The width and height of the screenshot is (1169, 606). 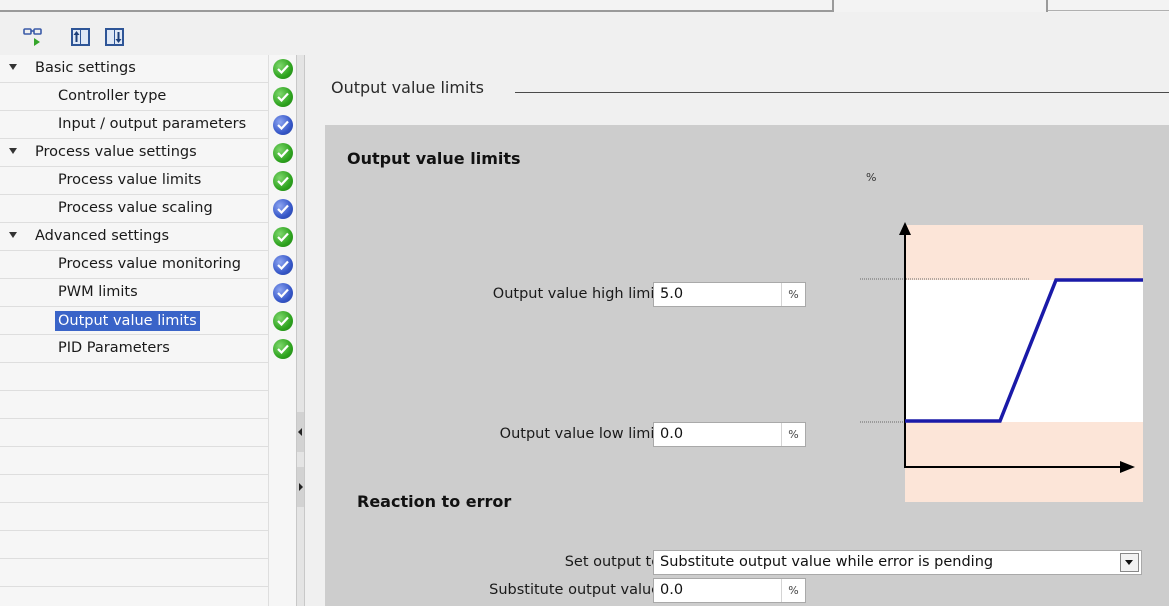 What do you see at coordinates (729, 590) in the screenshot?
I see `substitute-field: 0.0 %` at bounding box center [729, 590].